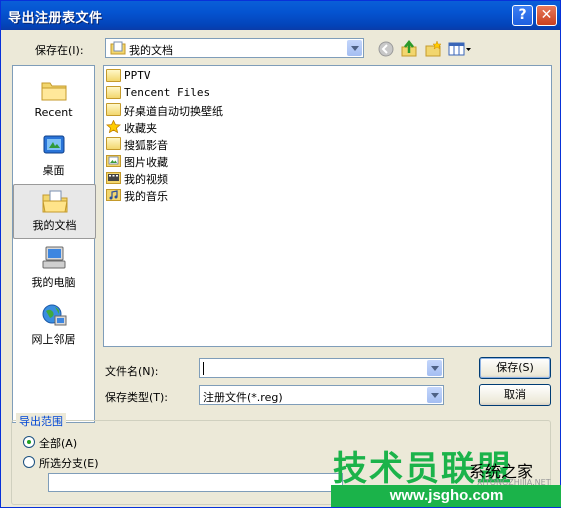 The width and height of the screenshot is (561, 508). Describe the element at coordinates (173, 111) in the screenshot. I see `file-name: 好桌道自动切换壁纸` at that location.